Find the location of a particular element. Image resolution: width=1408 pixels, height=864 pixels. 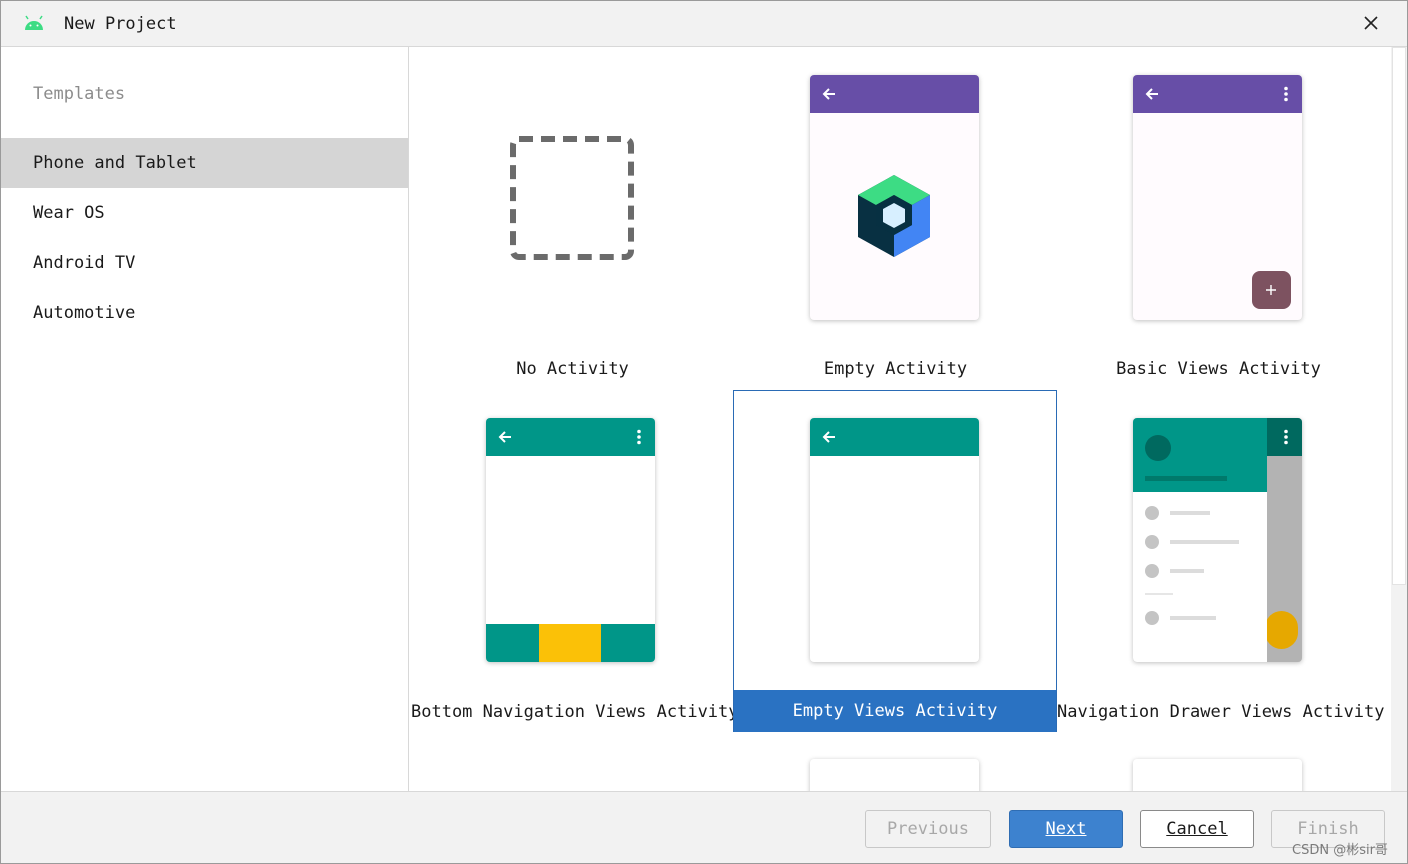

sidebar-header: Templates is located at coordinates (79, 94).